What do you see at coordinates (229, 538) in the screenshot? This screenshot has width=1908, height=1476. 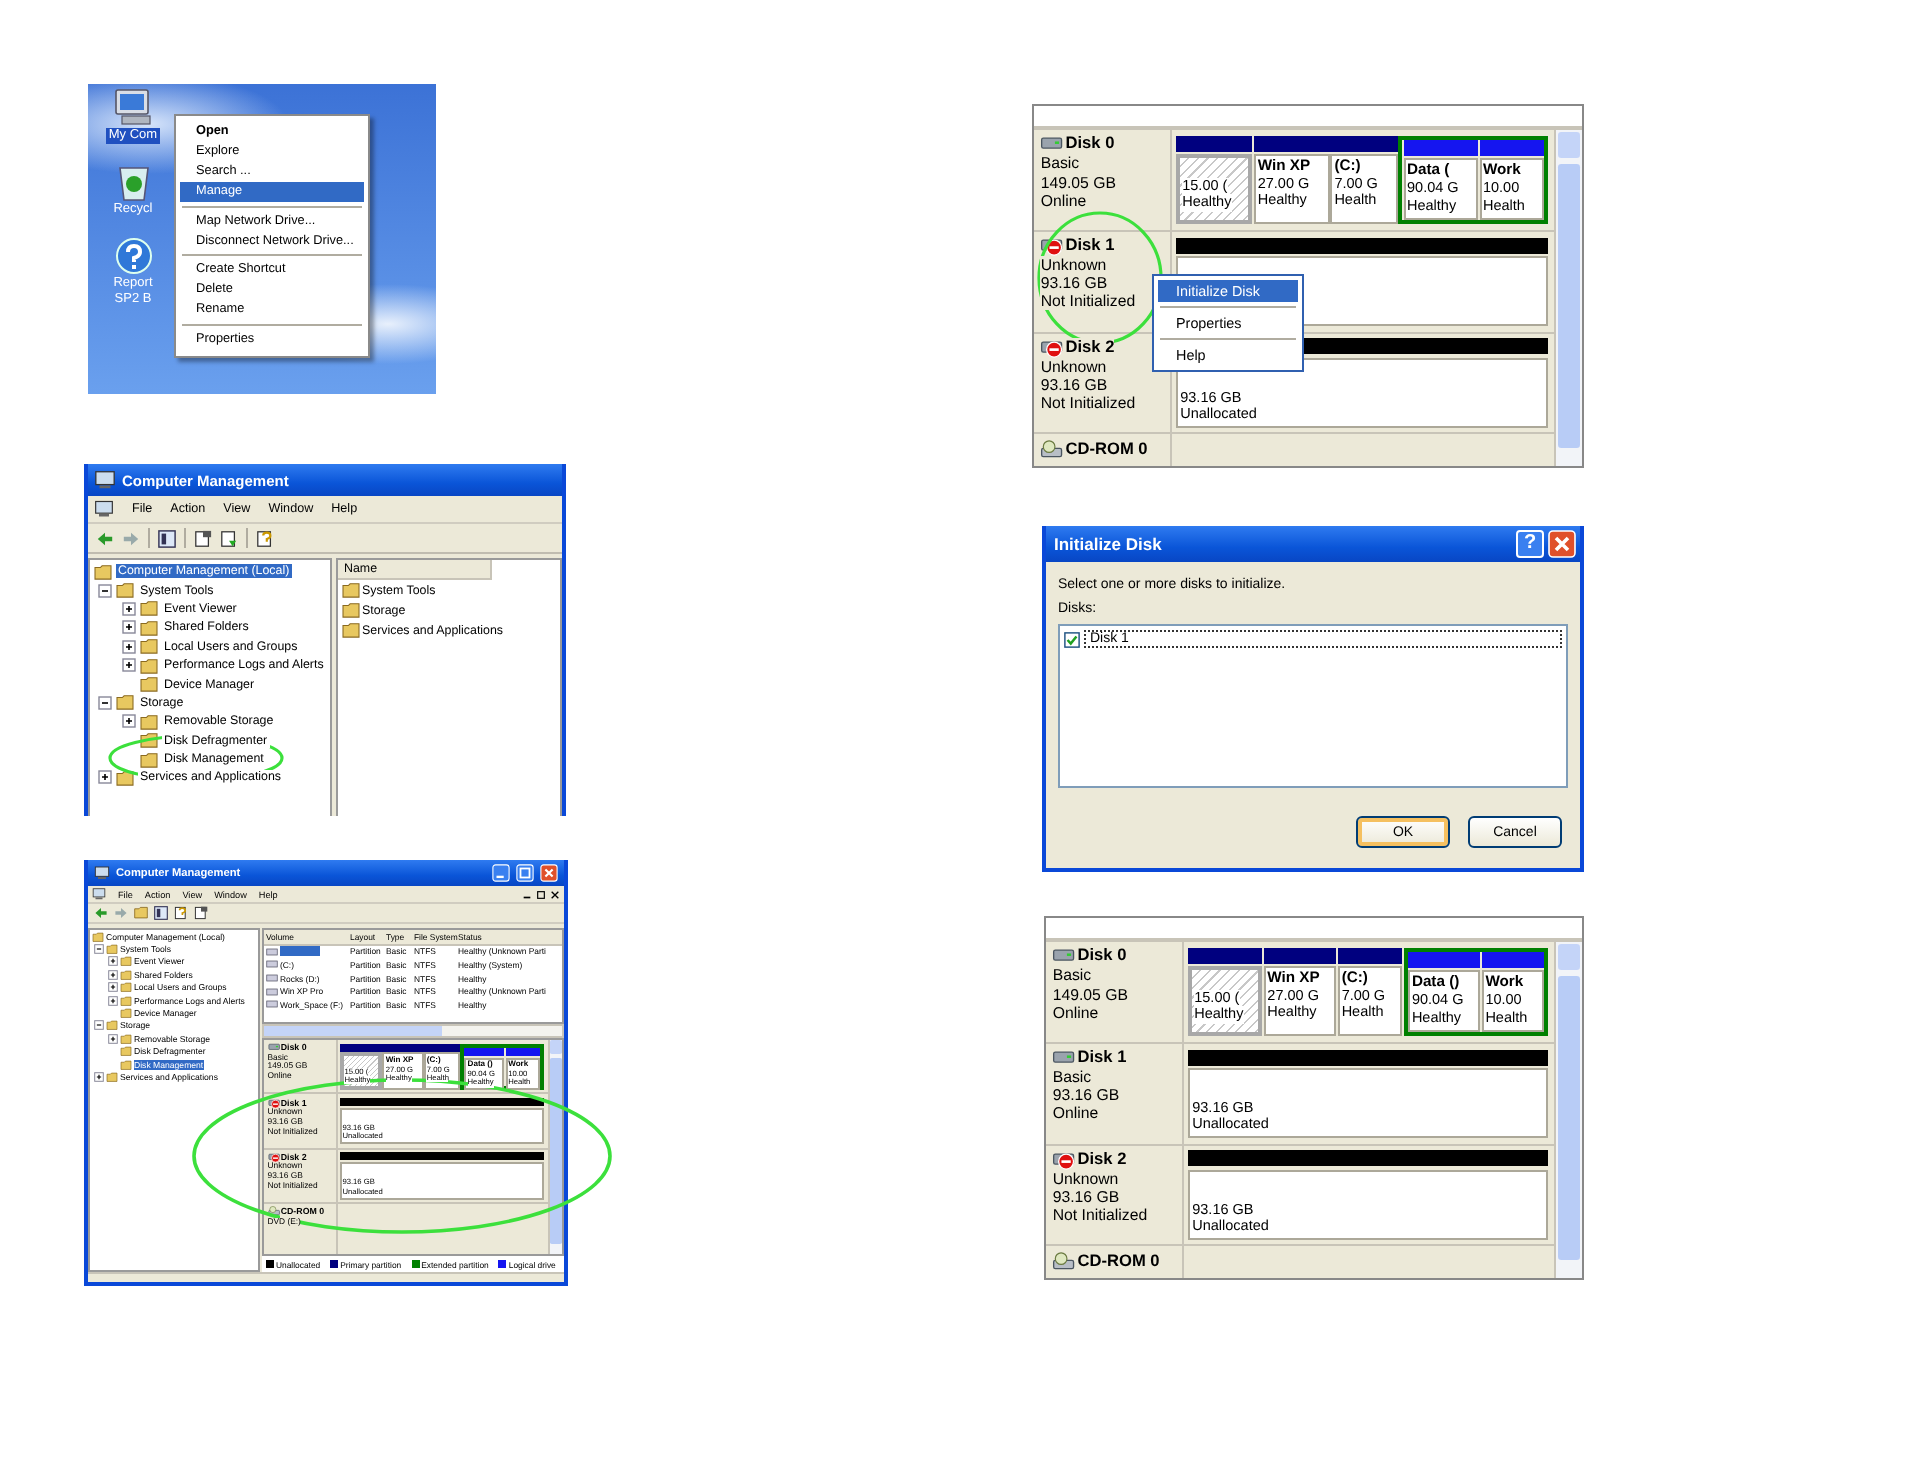 I see `export-list-icon` at bounding box center [229, 538].